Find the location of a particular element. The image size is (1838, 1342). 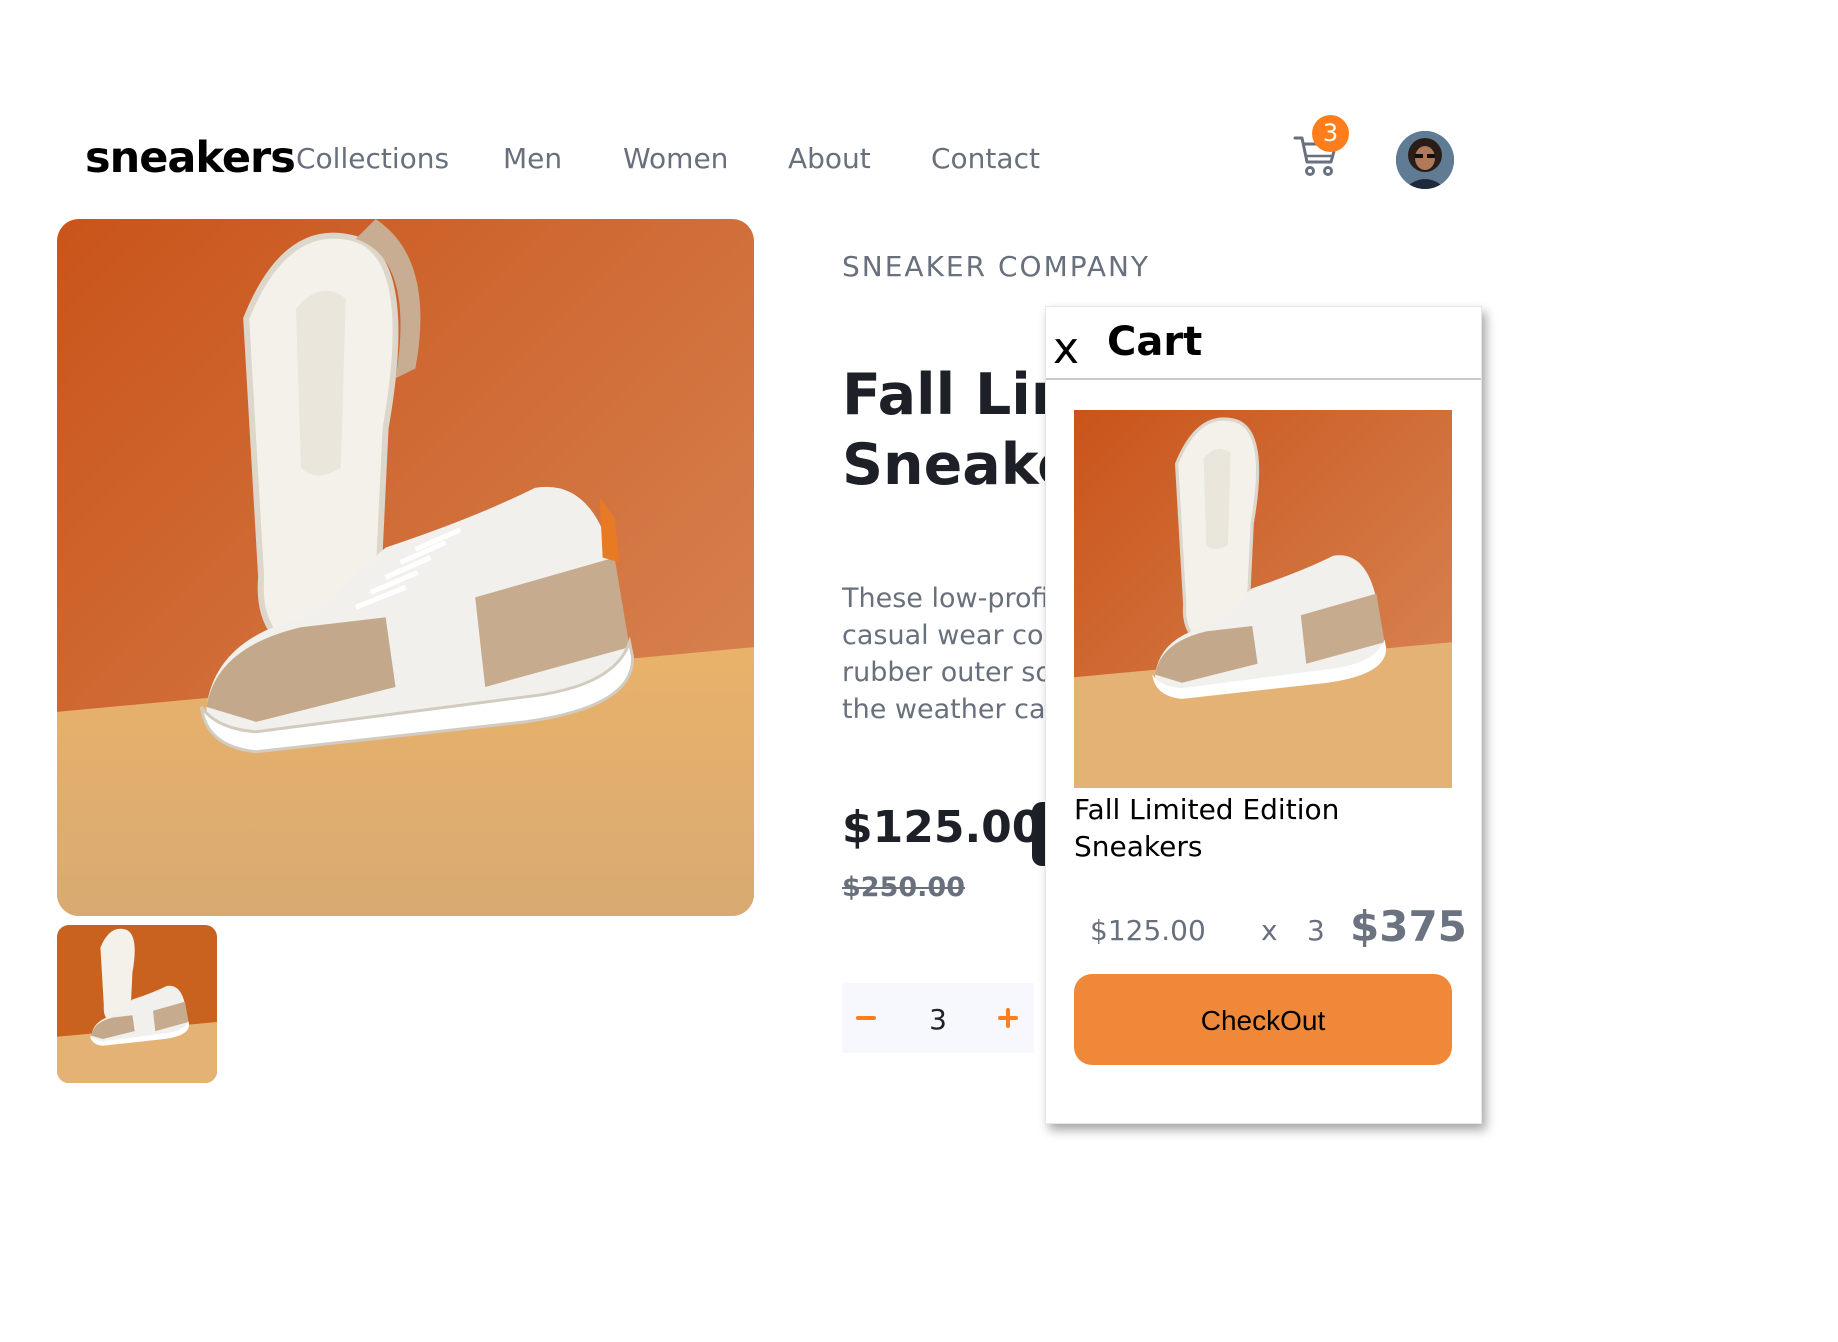

logo: sneakers is located at coordinates (190, 158).